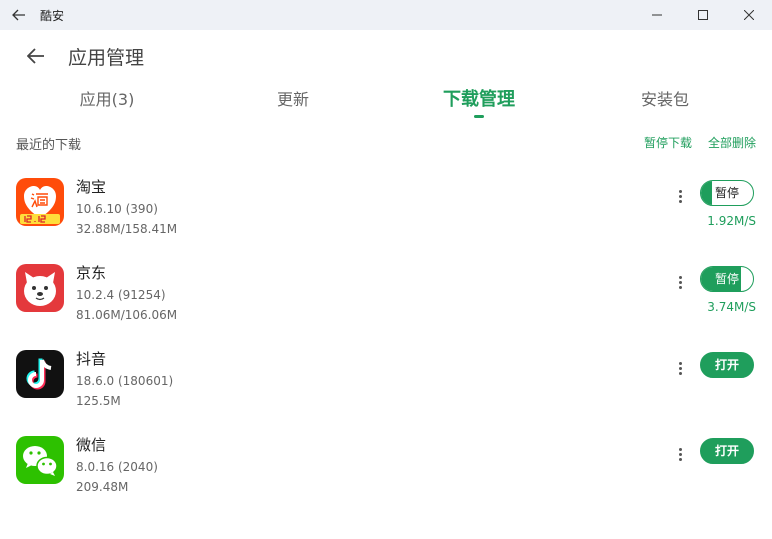  What do you see at coordinates (386, 56) in the screenshot?
I see `page-header: 应用管理` at bounding box center [386, 56].